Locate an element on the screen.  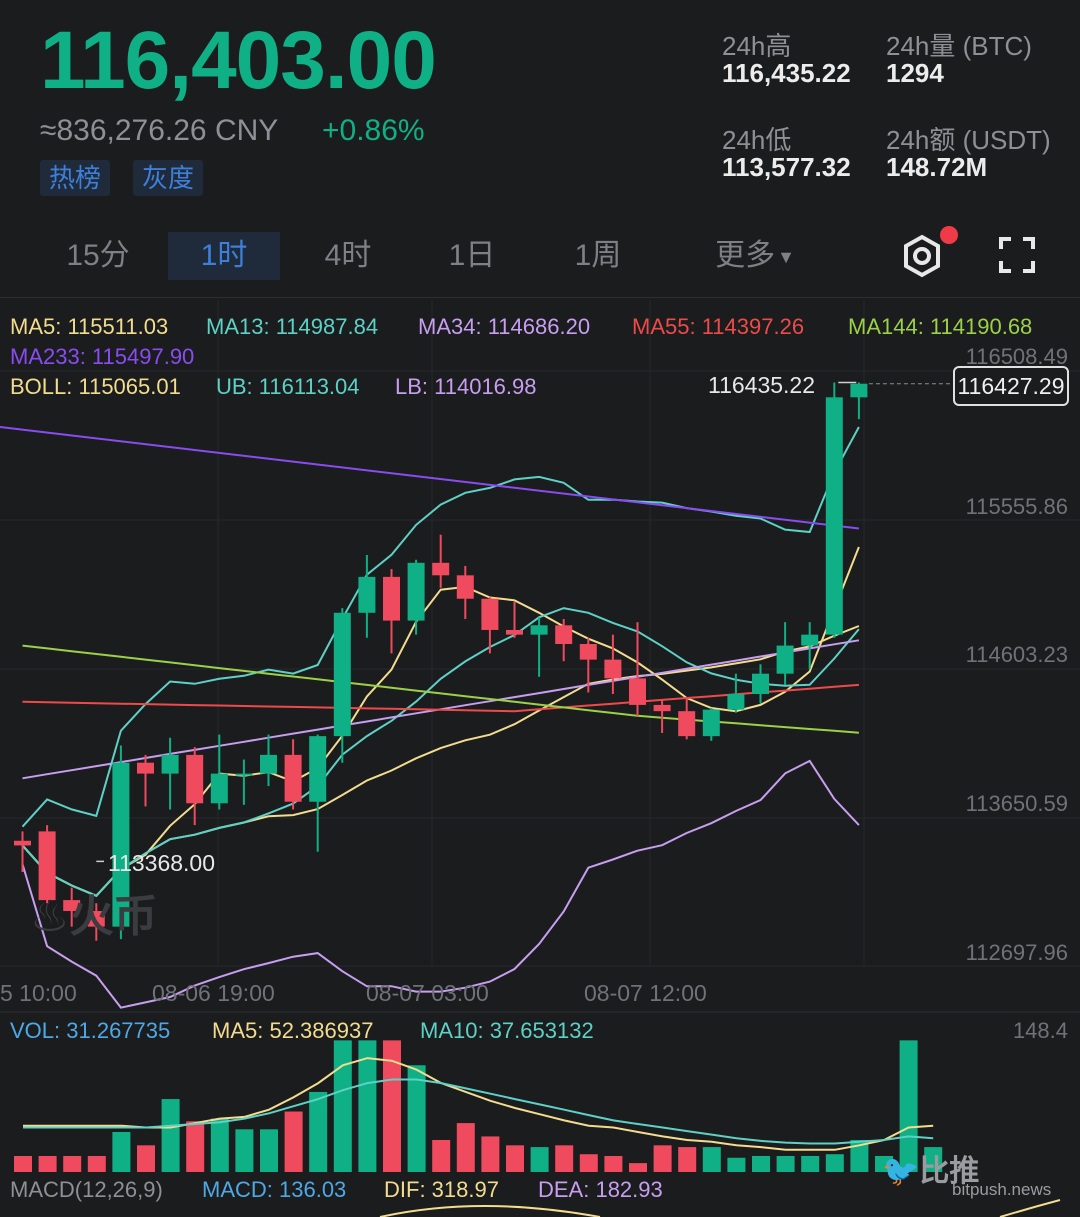
vol-ma10-line is located at coordinates (478, 1111).